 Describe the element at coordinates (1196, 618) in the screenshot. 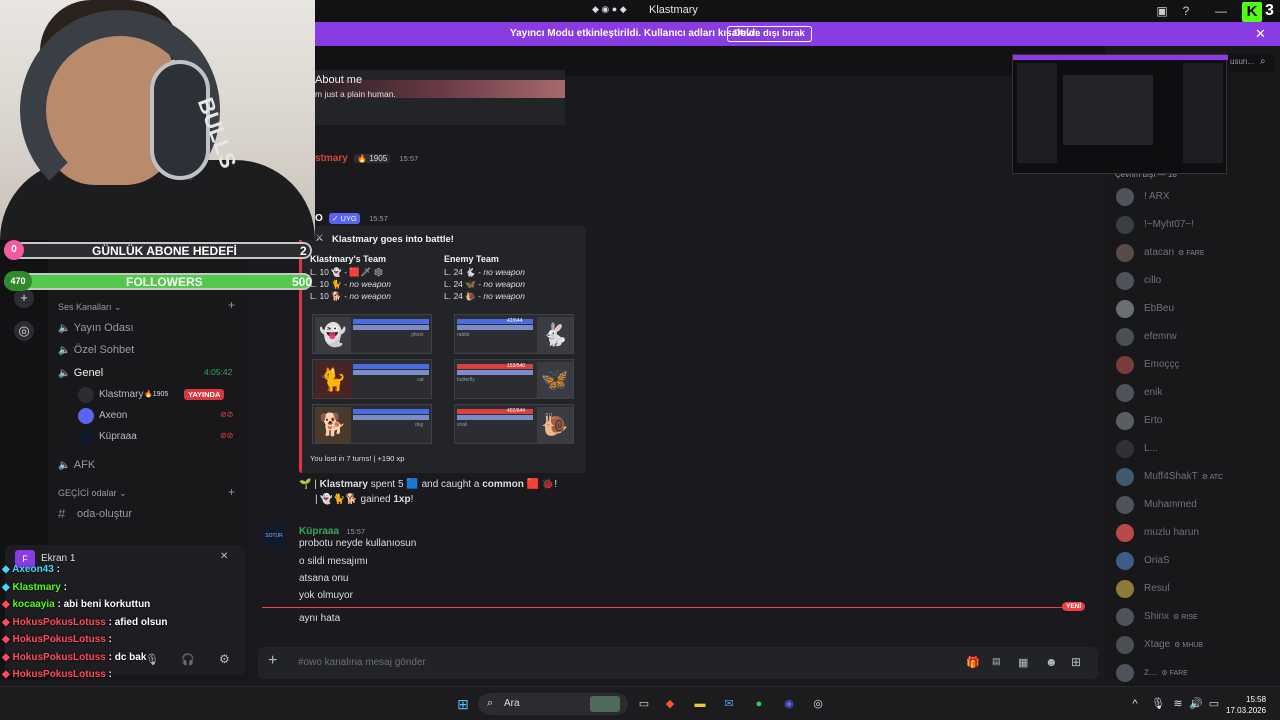

I see `member-row: Shinx ⚙ RISE` at that location.